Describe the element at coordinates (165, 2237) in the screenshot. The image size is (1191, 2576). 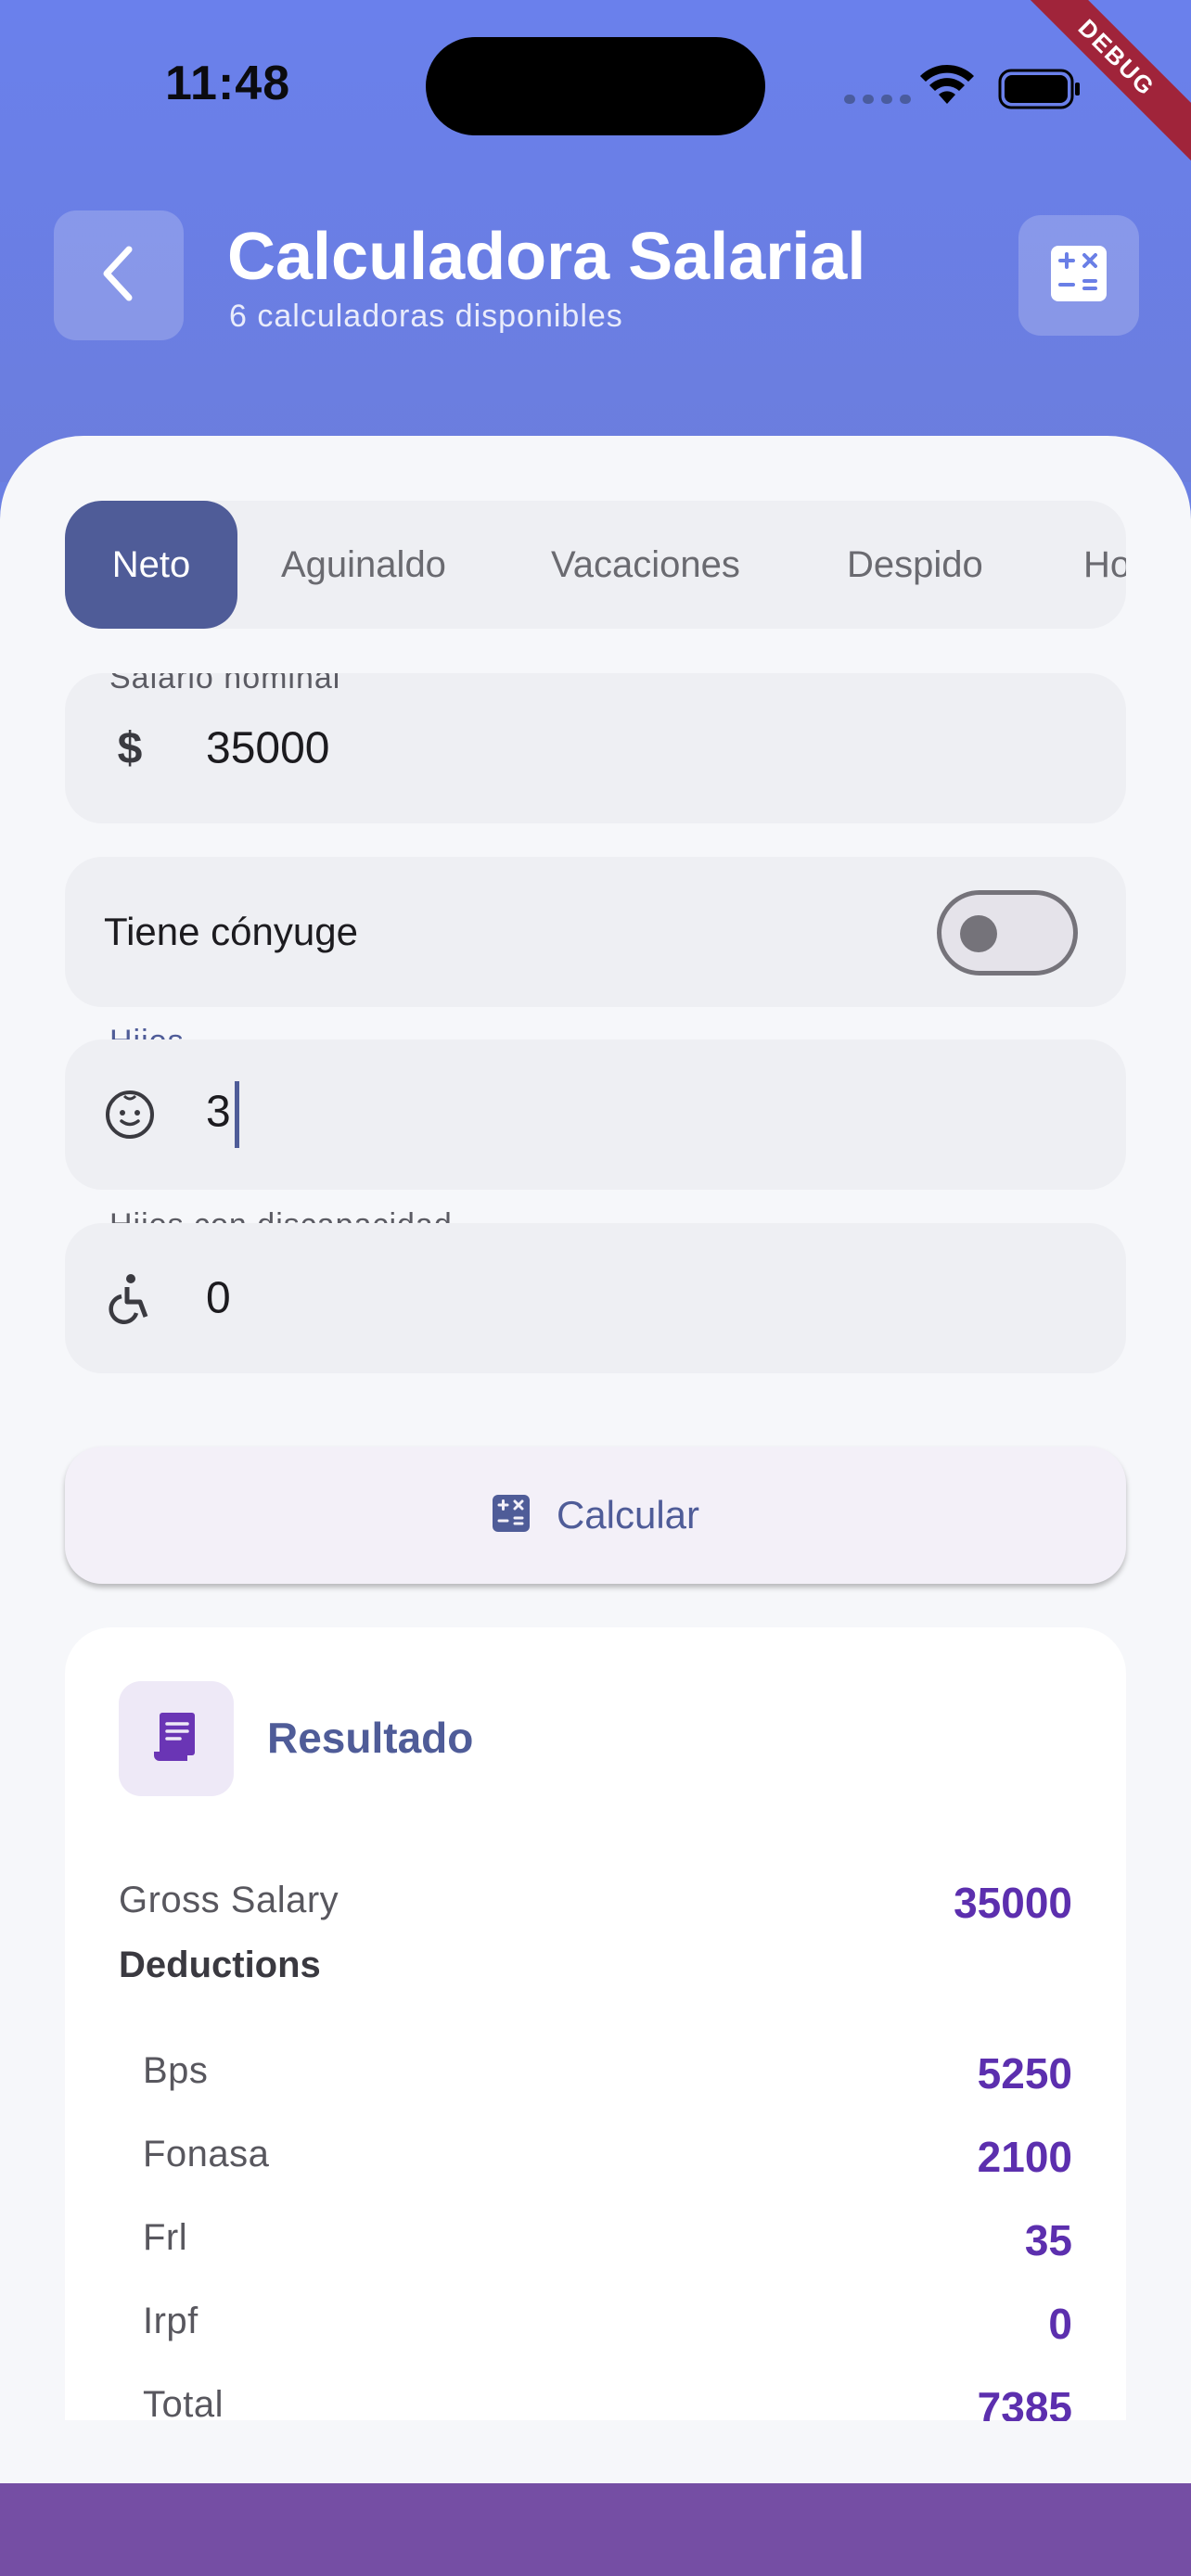
I see `deduction-label: Frl` at that location.